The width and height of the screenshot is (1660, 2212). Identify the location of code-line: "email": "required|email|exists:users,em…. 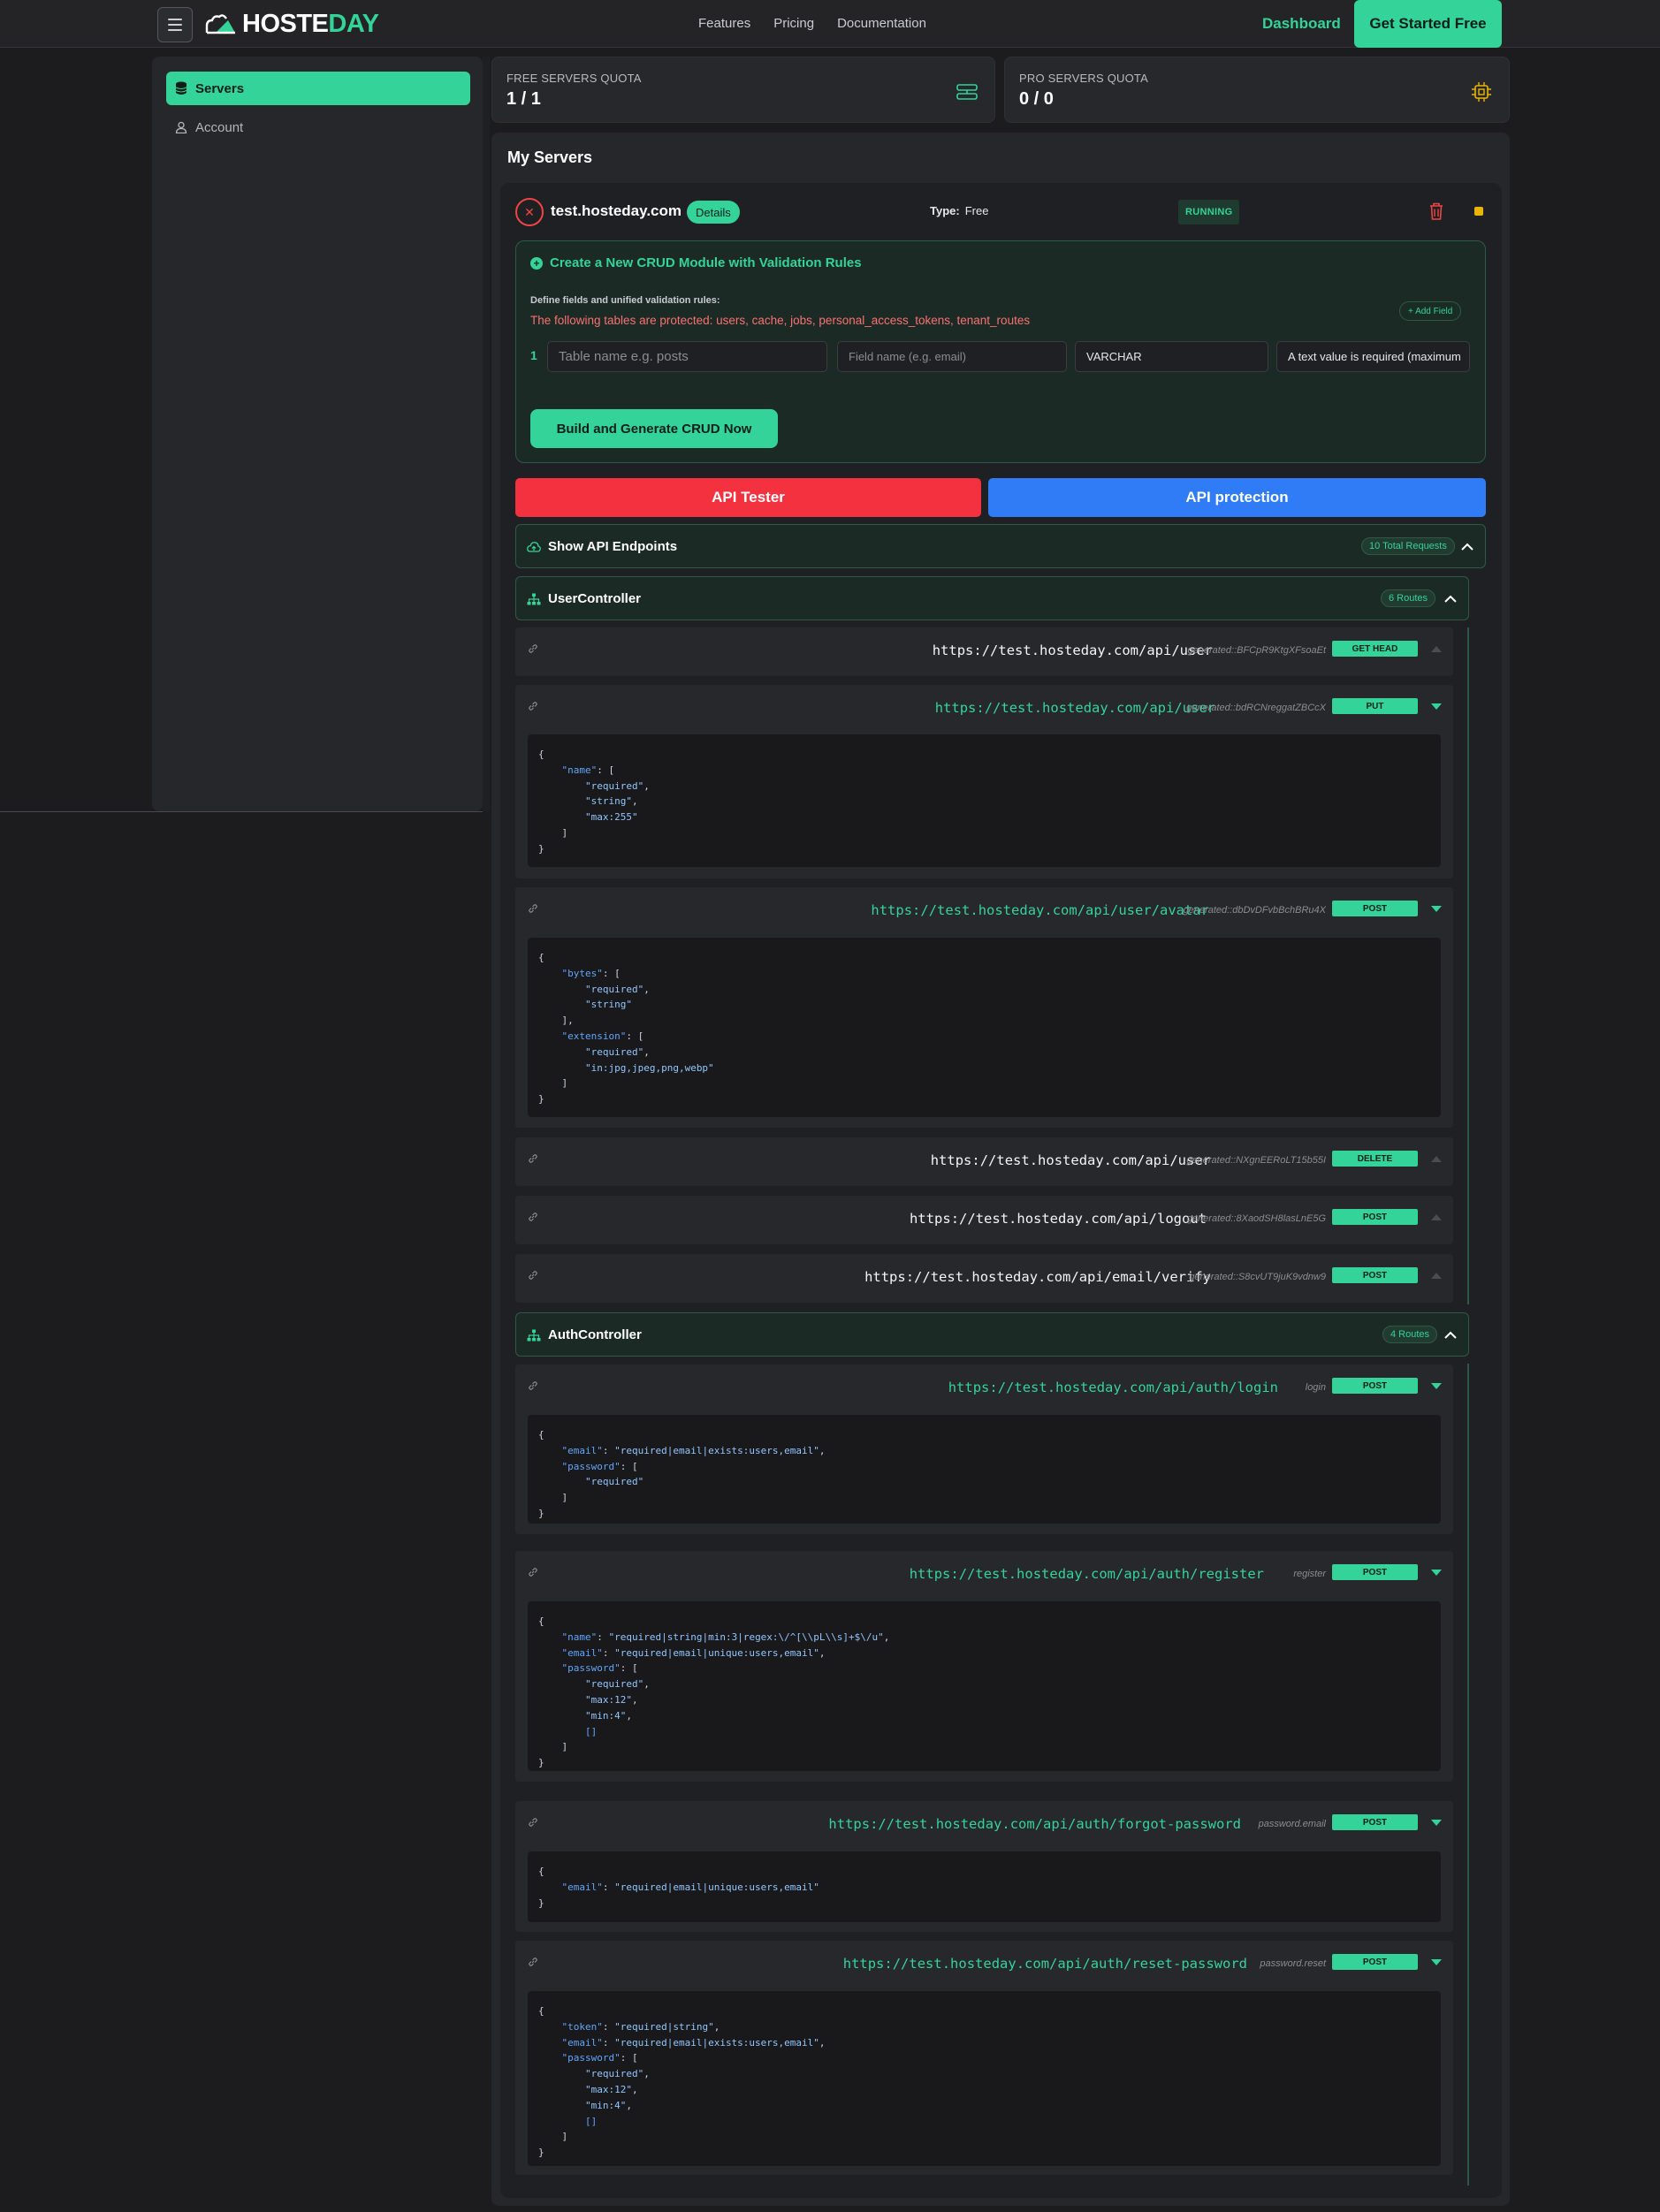
(693, 2043).